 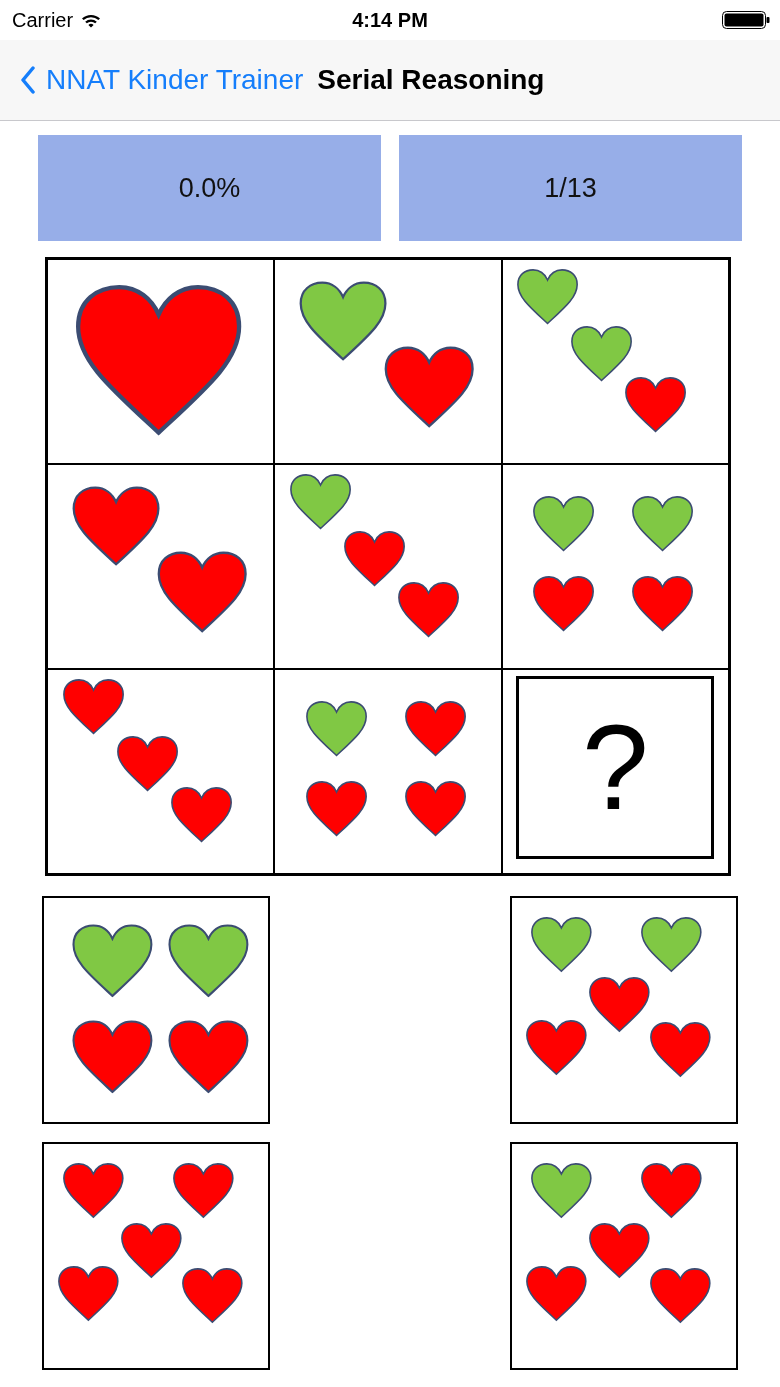 I want to click on wifi-icon, so click(x=91, y=20).